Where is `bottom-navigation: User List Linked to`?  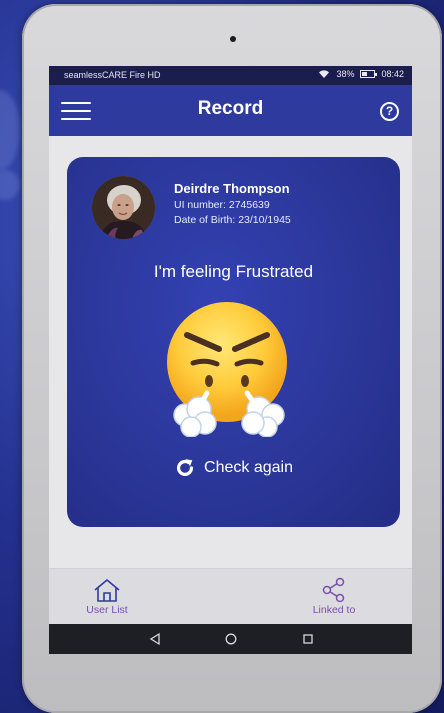
bottom-navigation: User List Linked to is located at coordinates (230, 596).